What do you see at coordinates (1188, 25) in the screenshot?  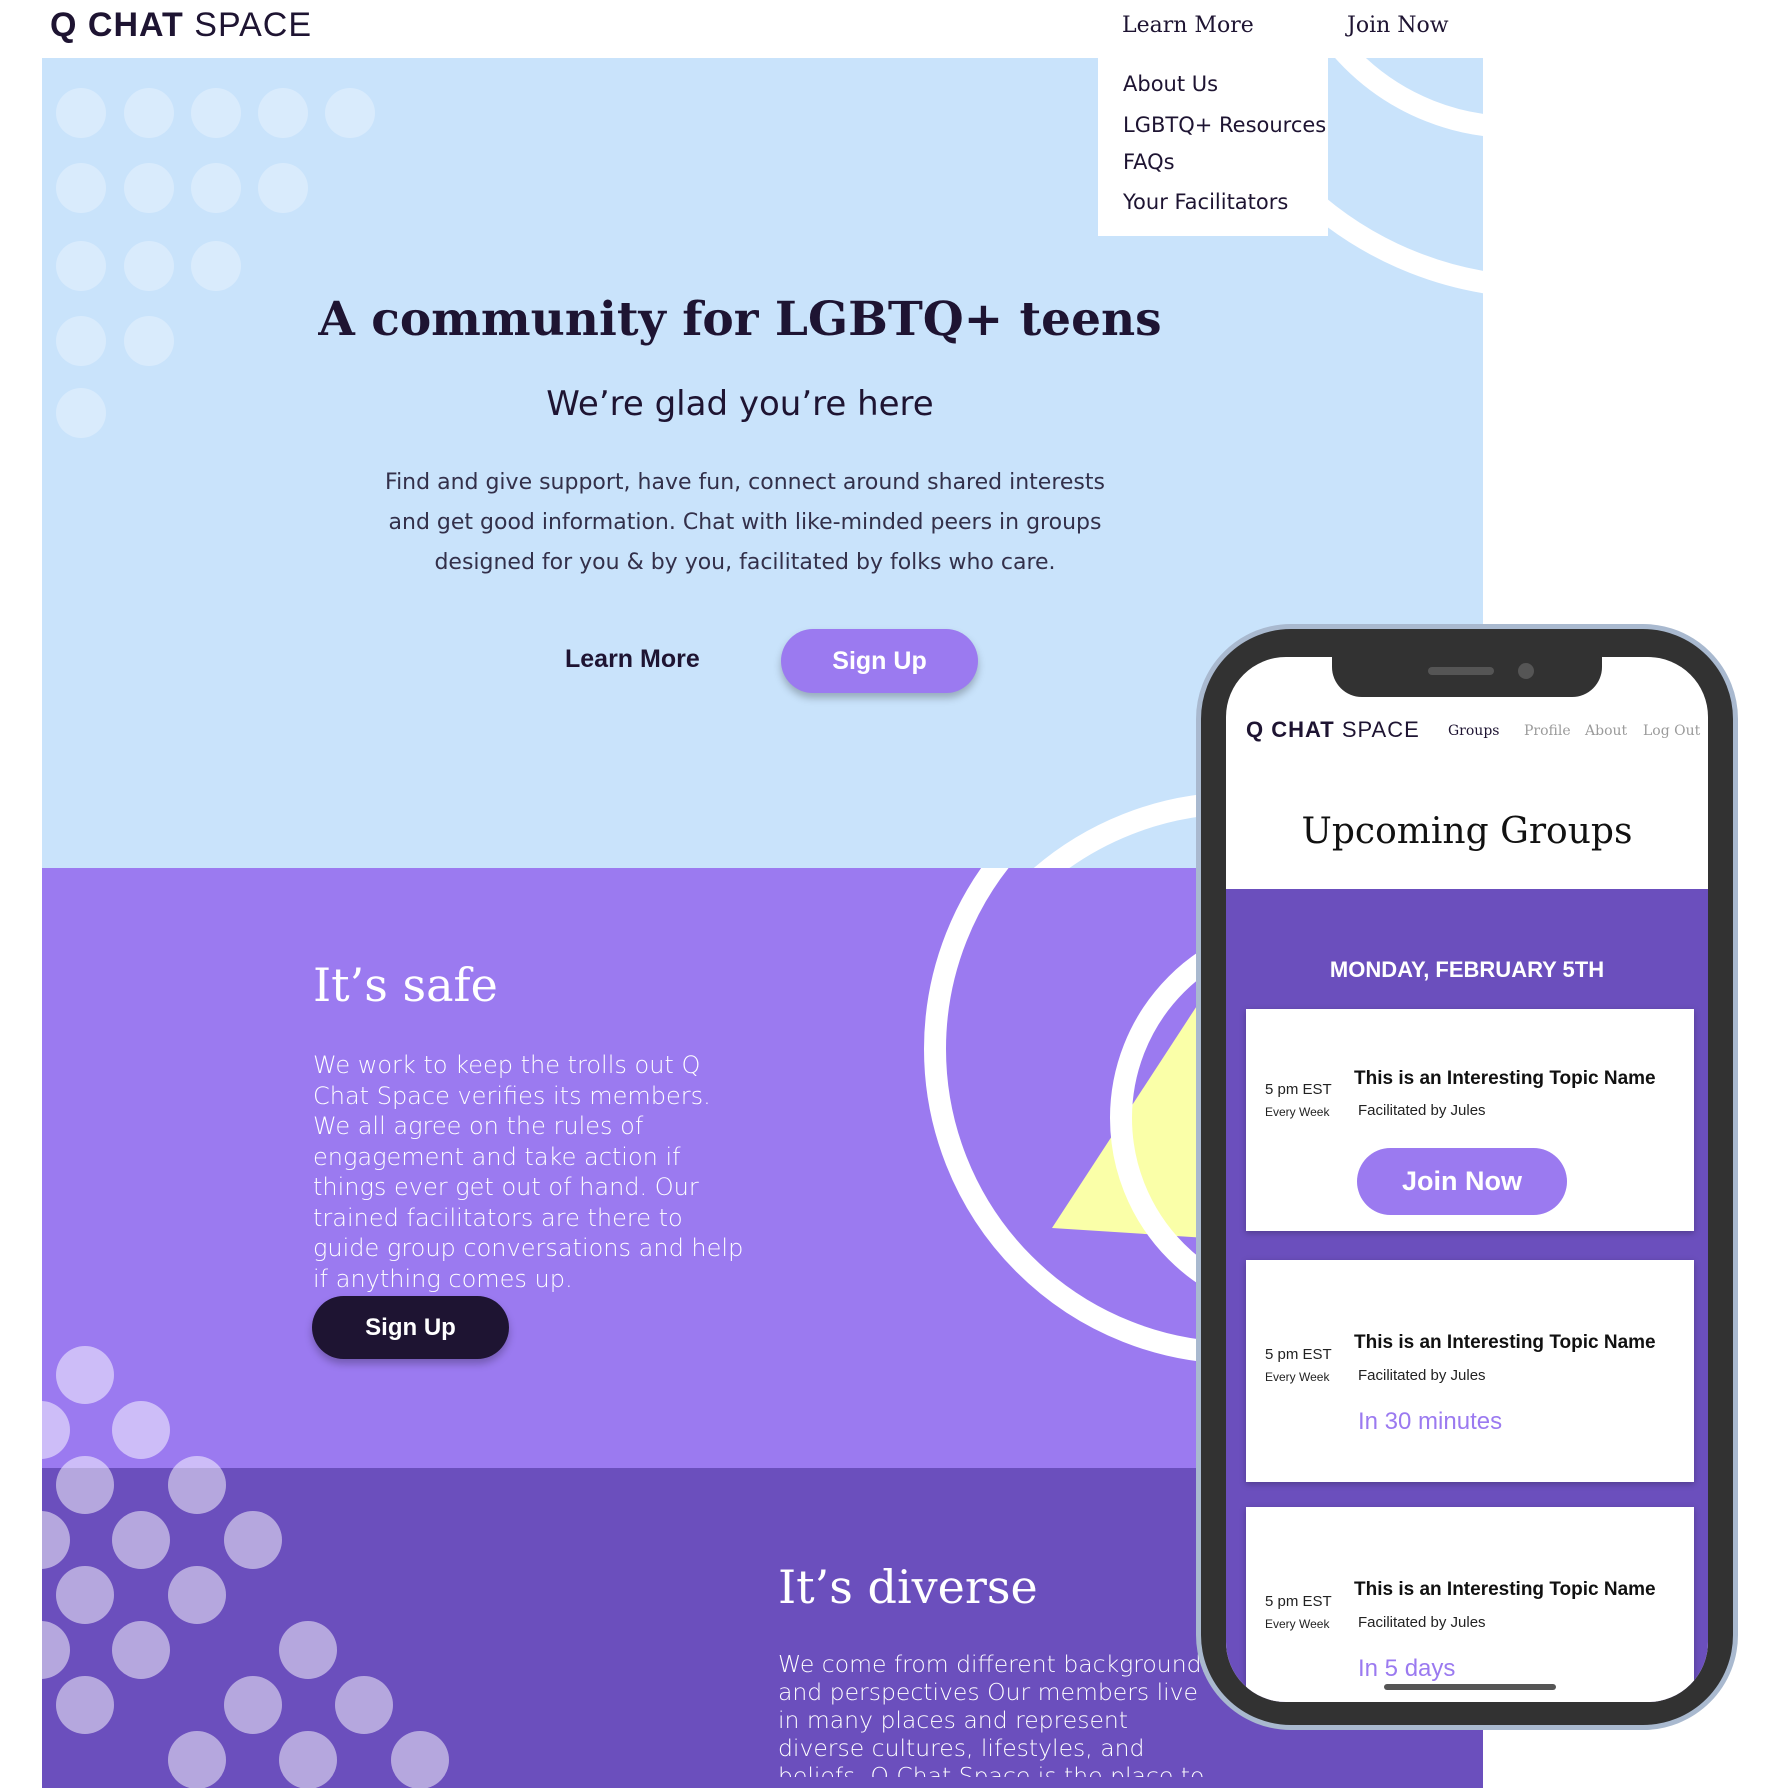 I see `nav-learn-more: Learn More` at bounding box center [1188, 25].